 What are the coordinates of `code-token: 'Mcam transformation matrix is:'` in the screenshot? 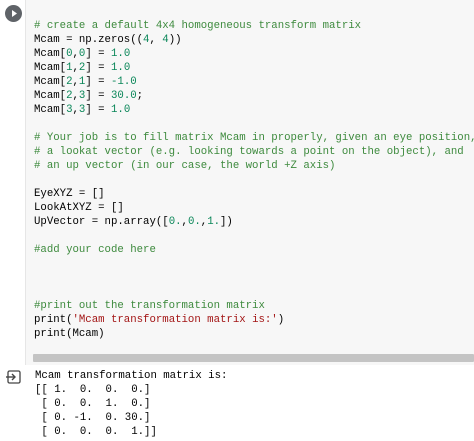 It's located at (175, 320).